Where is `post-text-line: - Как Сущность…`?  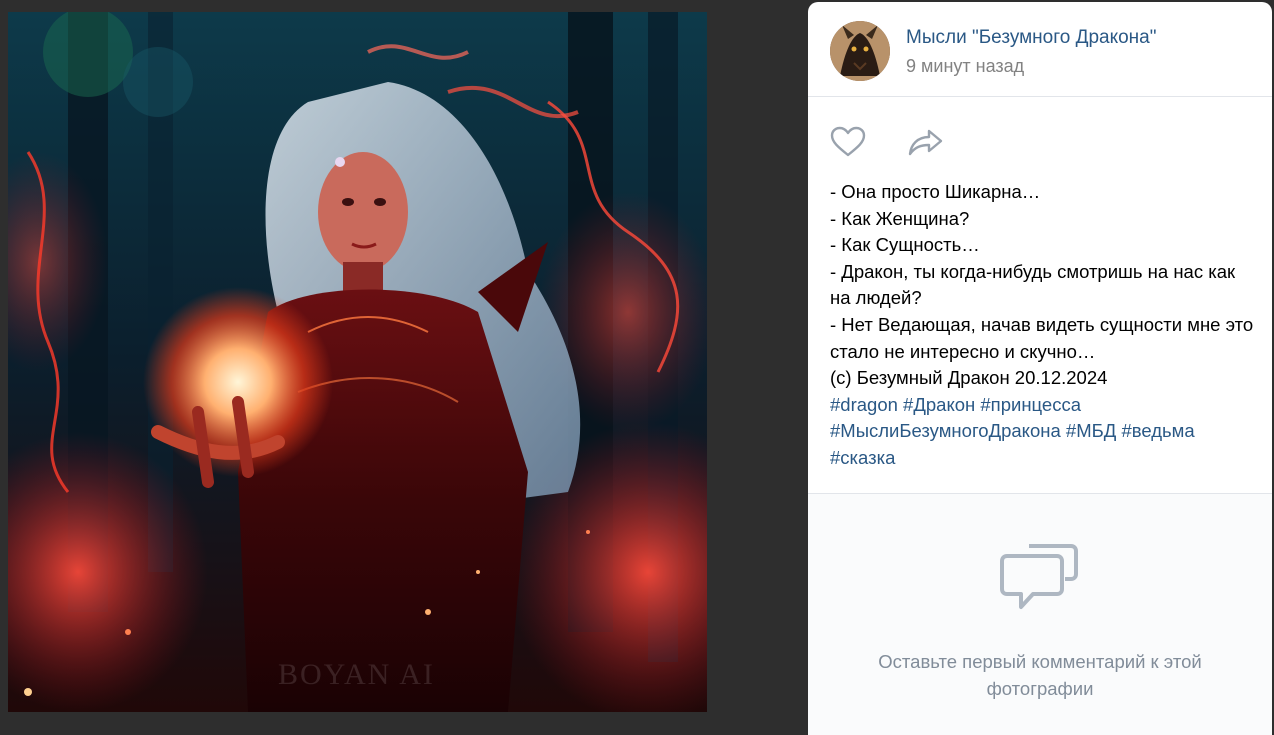
post-text-line: - Как Сущность… is located at coordinates (905, 245).